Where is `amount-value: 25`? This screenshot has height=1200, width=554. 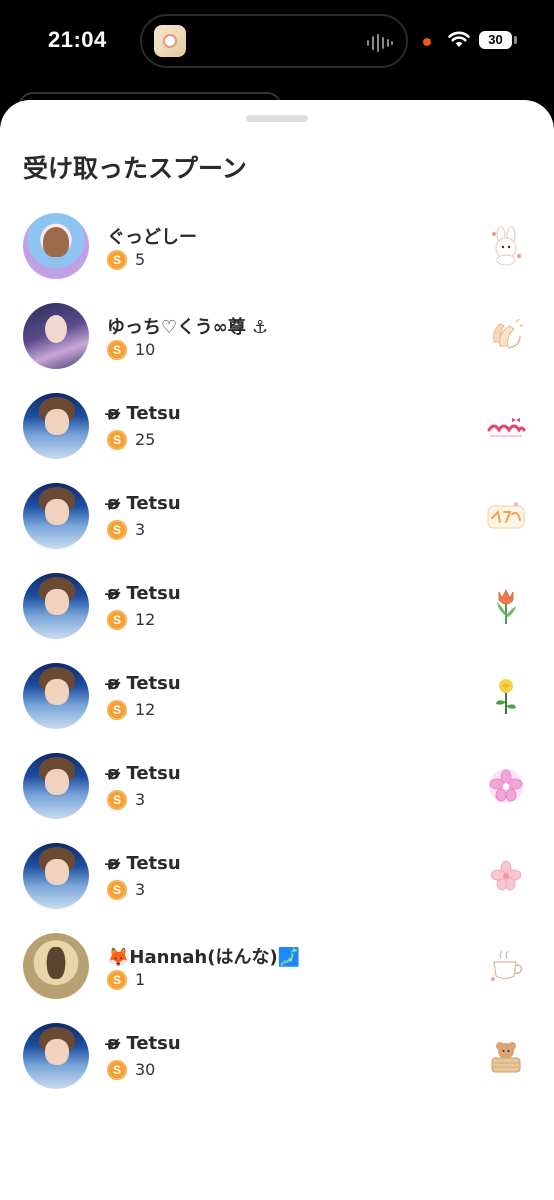 amount-value: 25 is located at coordinates (145, 439).